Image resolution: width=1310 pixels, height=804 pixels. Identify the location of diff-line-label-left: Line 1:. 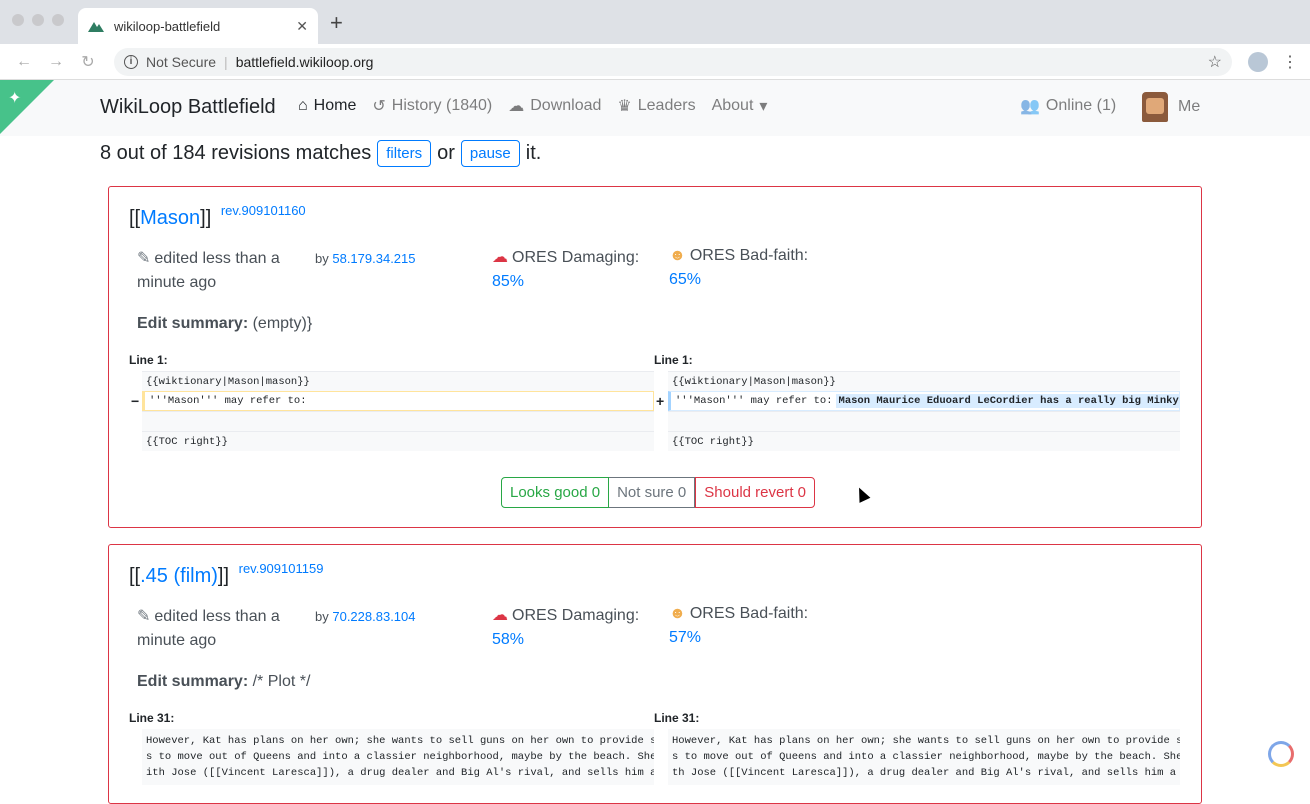
(148, 360).